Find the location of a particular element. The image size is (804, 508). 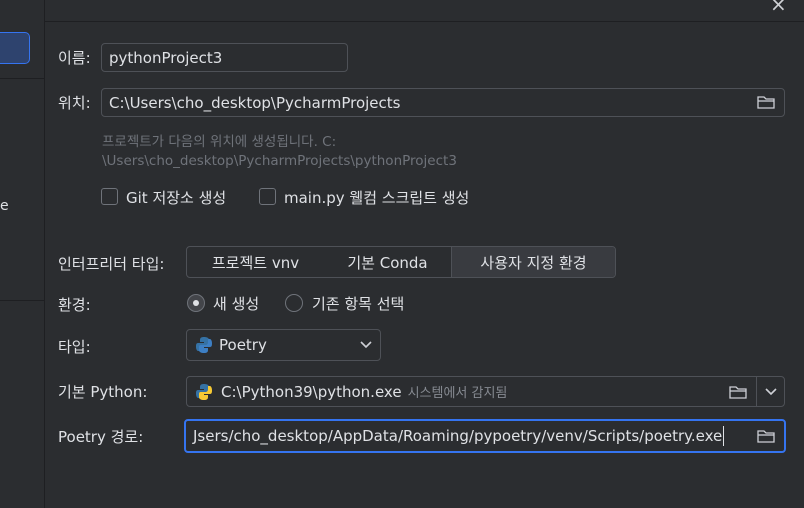

text-cursor is located at coordinates (724, 436).